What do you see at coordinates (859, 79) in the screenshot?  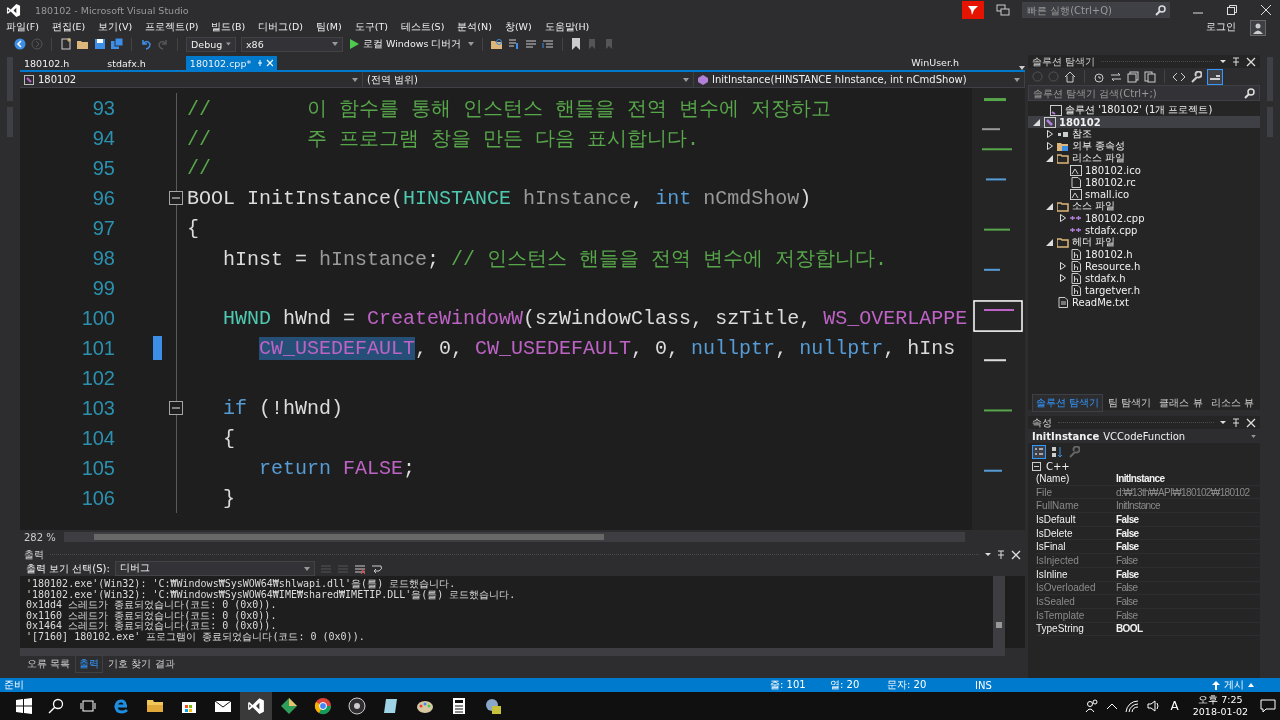 I see `member-dropdown: InitInstance(HINSTANCE hInstance, int nCmdShow)` at bounding box center [859, 79].